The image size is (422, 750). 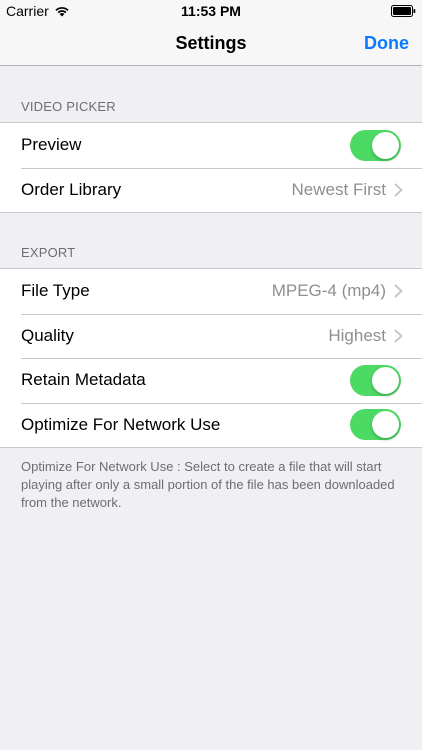 What do you see at coordinates (403, 11) in the screenshot?
I see `battery-icon` at bounding box center [403, 11].